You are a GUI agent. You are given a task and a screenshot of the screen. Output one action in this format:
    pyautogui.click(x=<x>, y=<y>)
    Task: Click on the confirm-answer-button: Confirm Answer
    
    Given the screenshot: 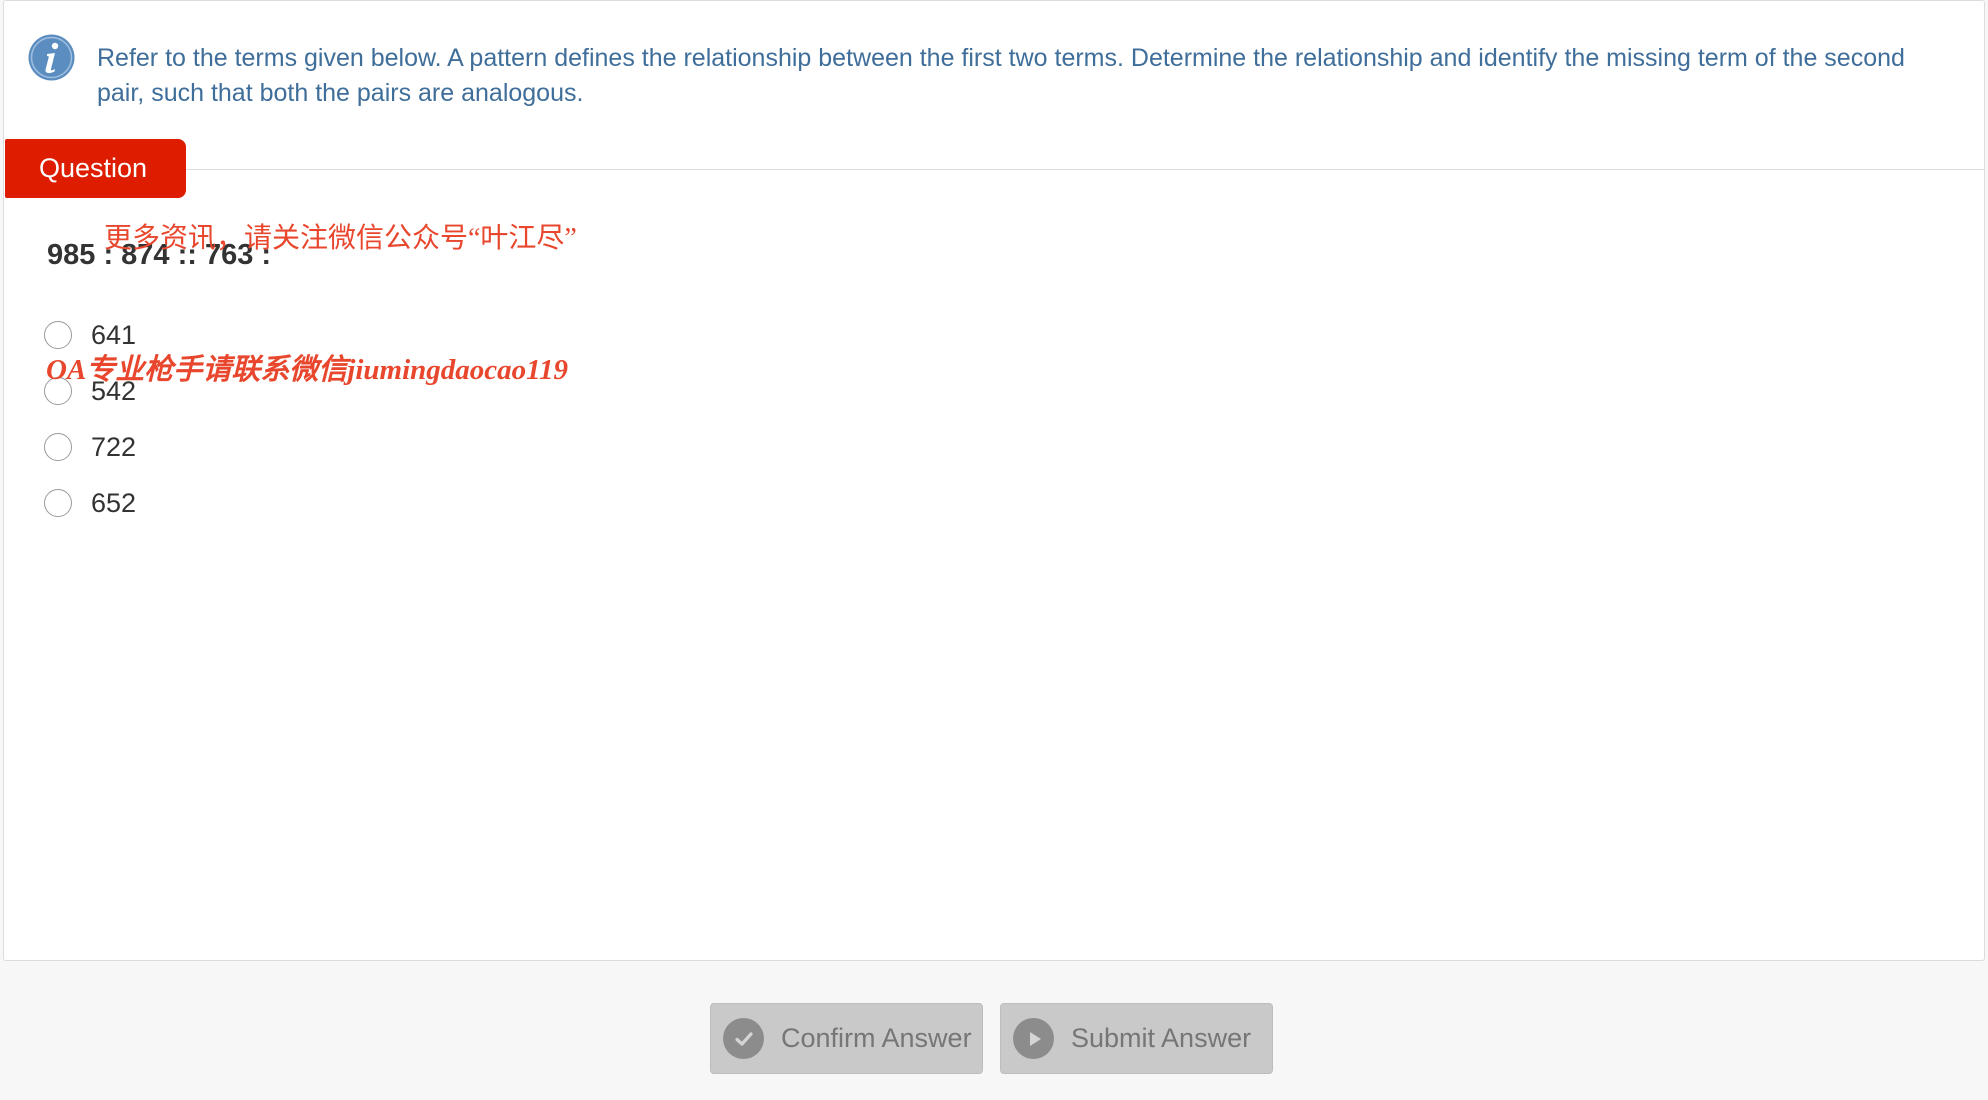 What is the action you would take?
    pyautogui.click(x=846, y=1038)
    